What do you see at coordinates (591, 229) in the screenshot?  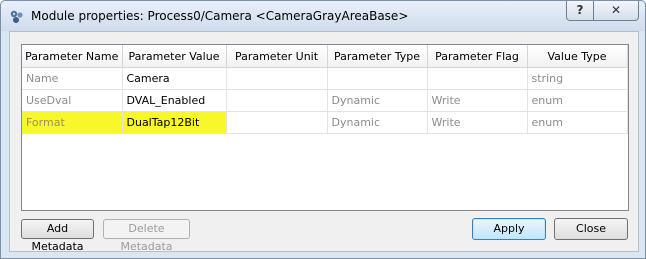 I see `close-button: Close` at bounding box center [591, 229].